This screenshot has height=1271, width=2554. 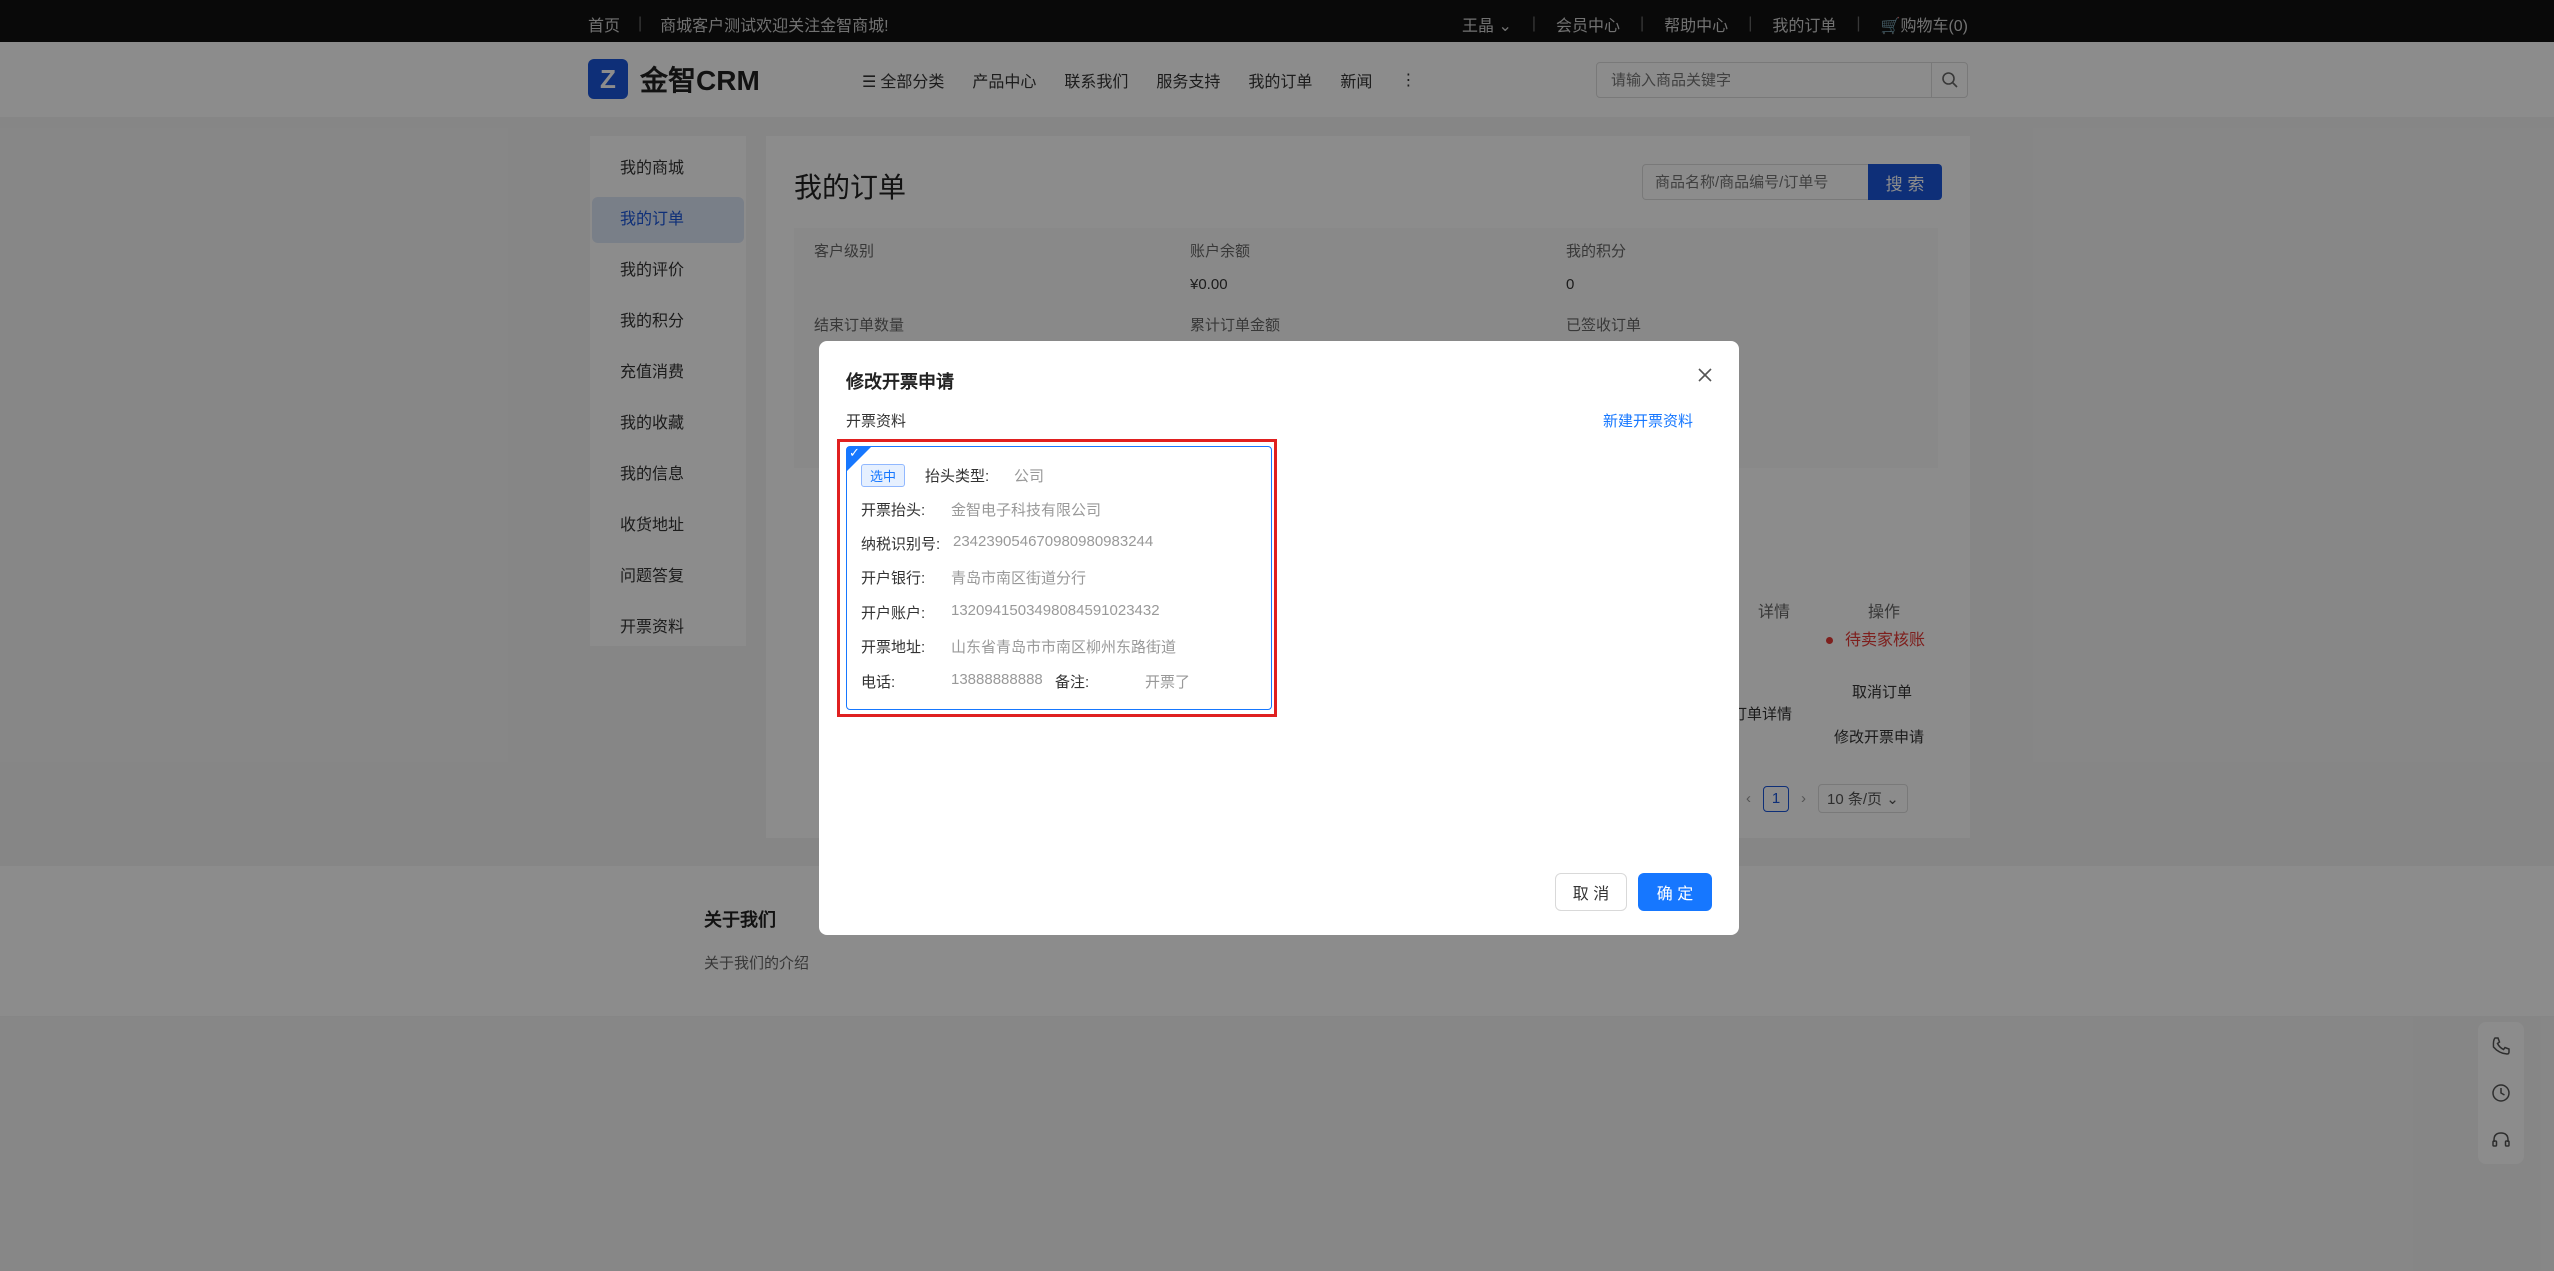 What do you see at coordinates (876, 421) in the screenshot?
I see `invoice-info-label: 开票资料` at bounding box center [876, 421].